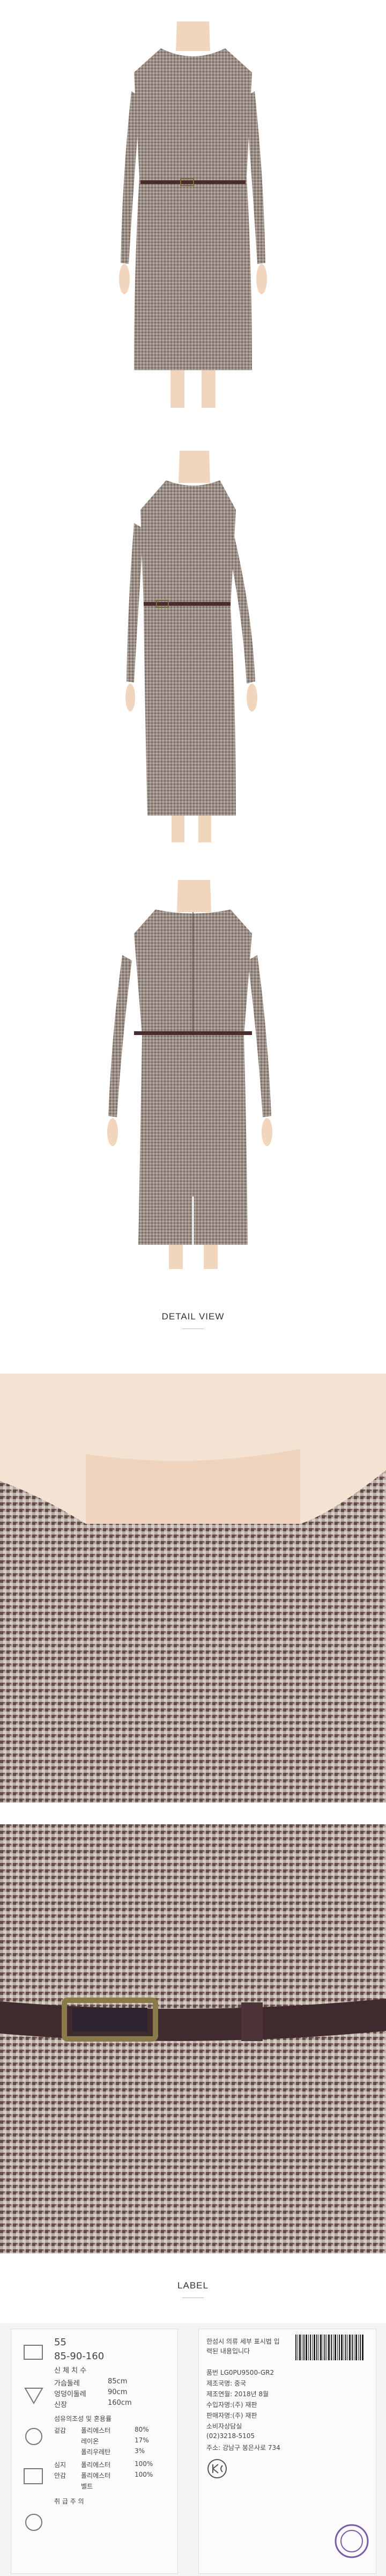 The width and height of the screenshot is (386, 2576). What do you see at coordinates (237, 2394) in the screenshot?
I see `manufacture-date: 제조연월: 2018년 8월` at bounding box center [237, 2394].